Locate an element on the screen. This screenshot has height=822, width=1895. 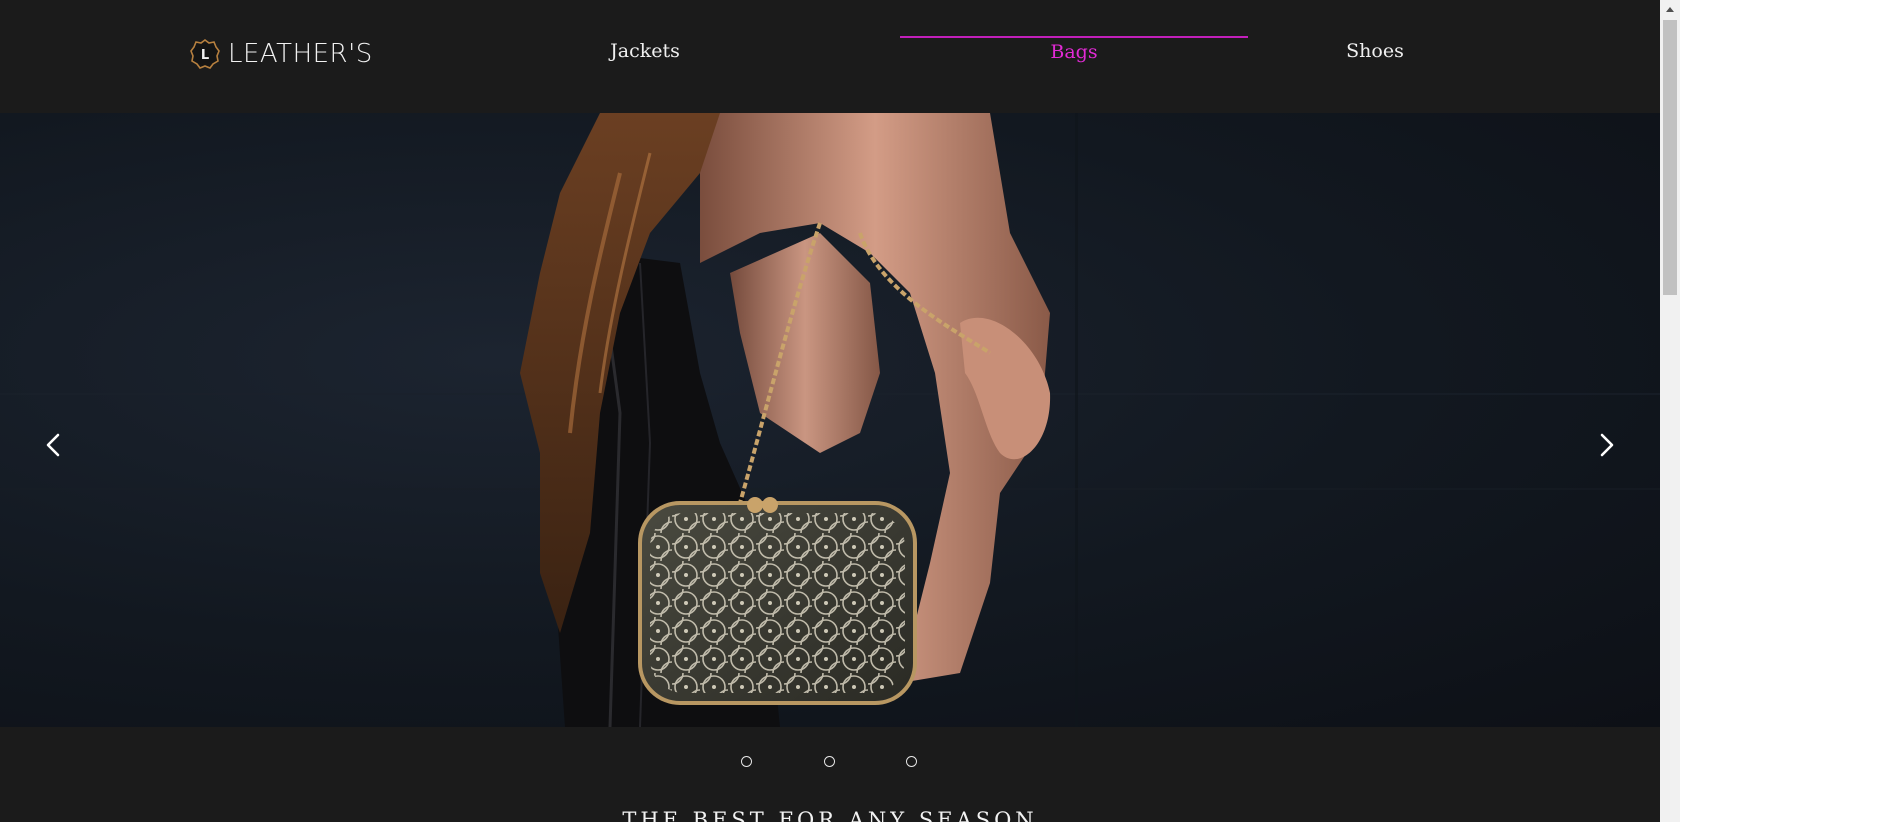
logo-badge-icon: L is located at coordinates (205, 54).